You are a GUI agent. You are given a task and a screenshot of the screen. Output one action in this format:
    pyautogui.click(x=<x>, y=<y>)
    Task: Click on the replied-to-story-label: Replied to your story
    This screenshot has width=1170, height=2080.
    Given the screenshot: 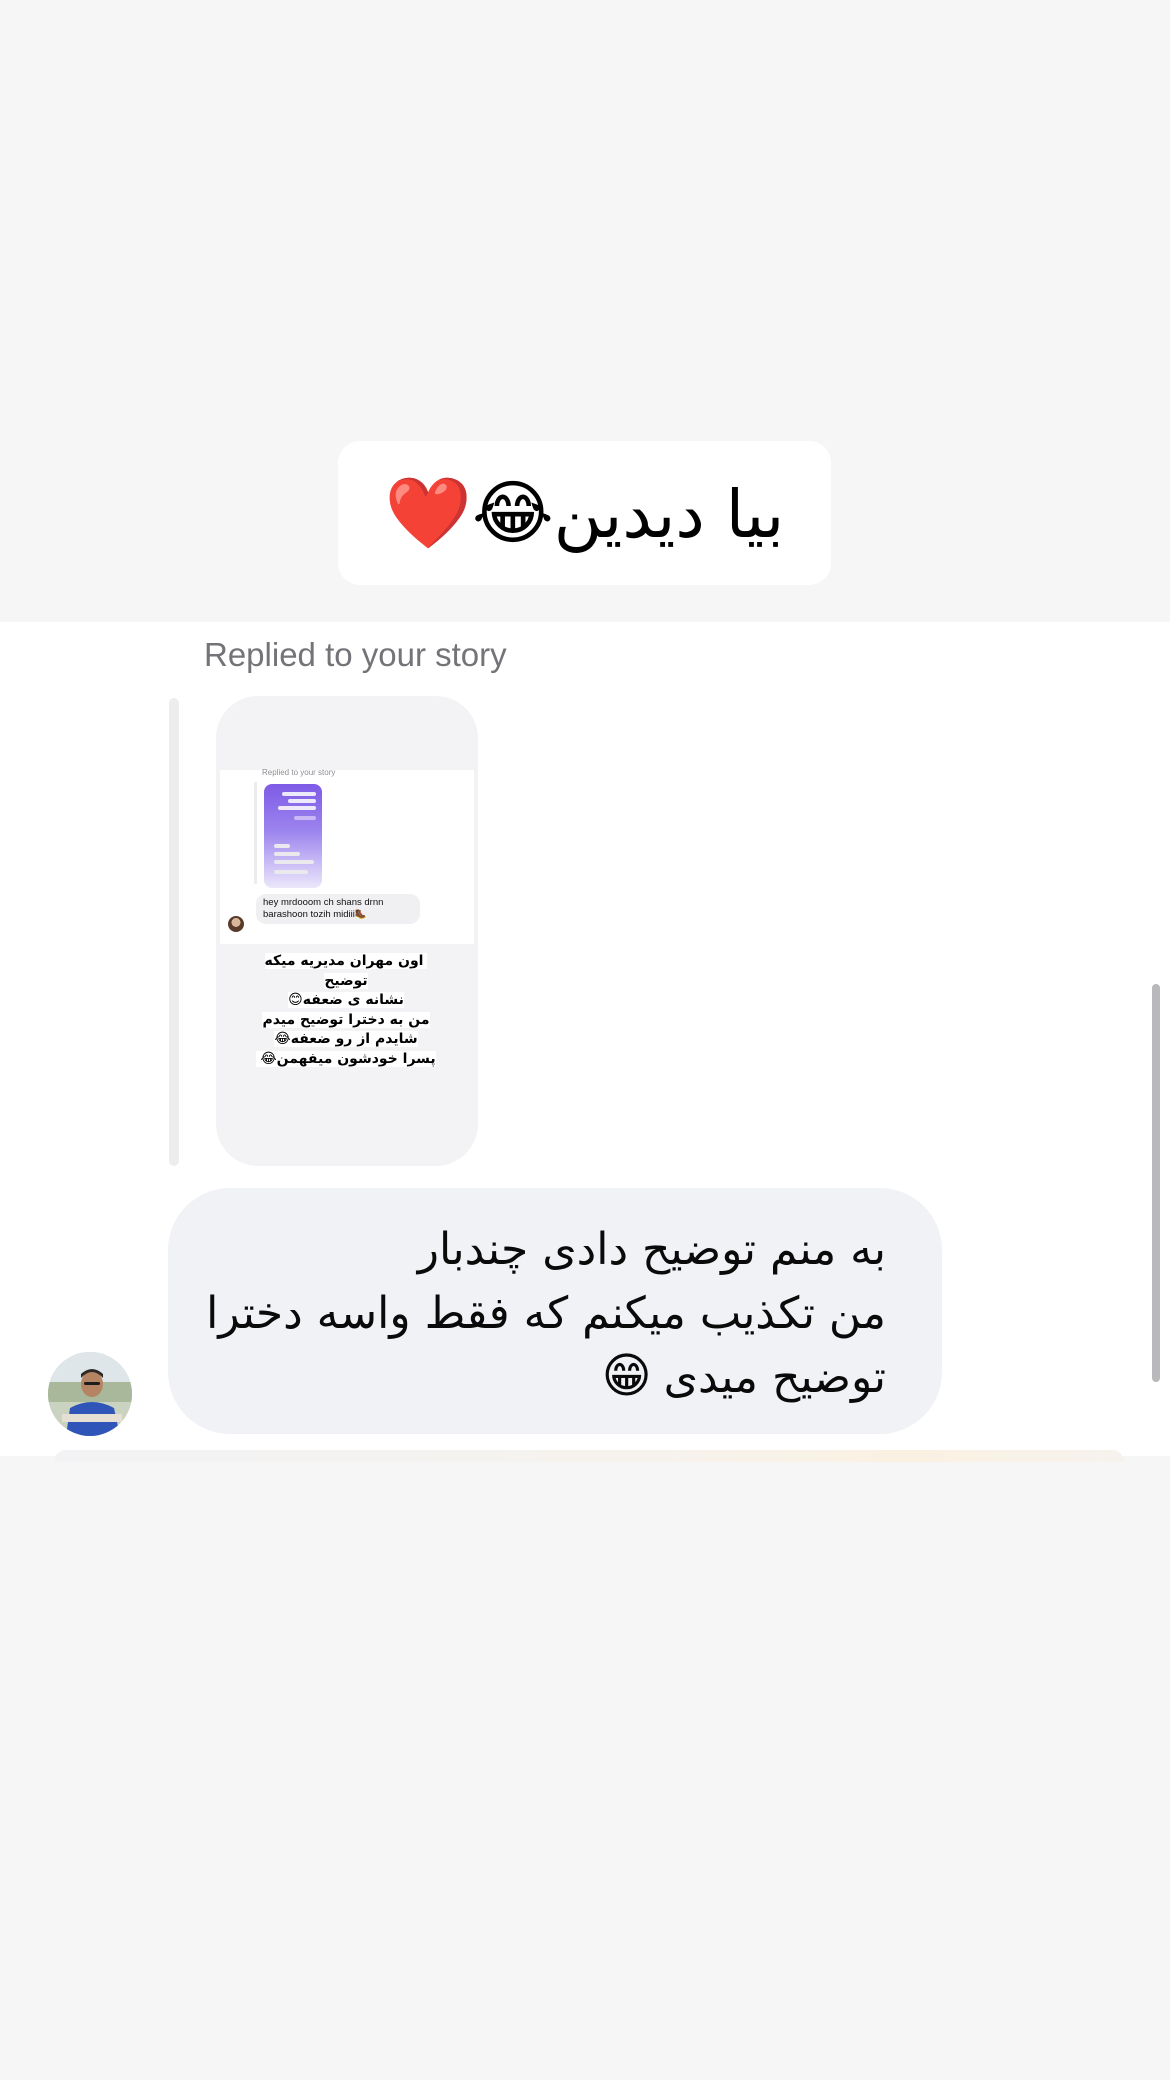 What is the action you would take?
    pyautogui.click(x=355, y=654)
    